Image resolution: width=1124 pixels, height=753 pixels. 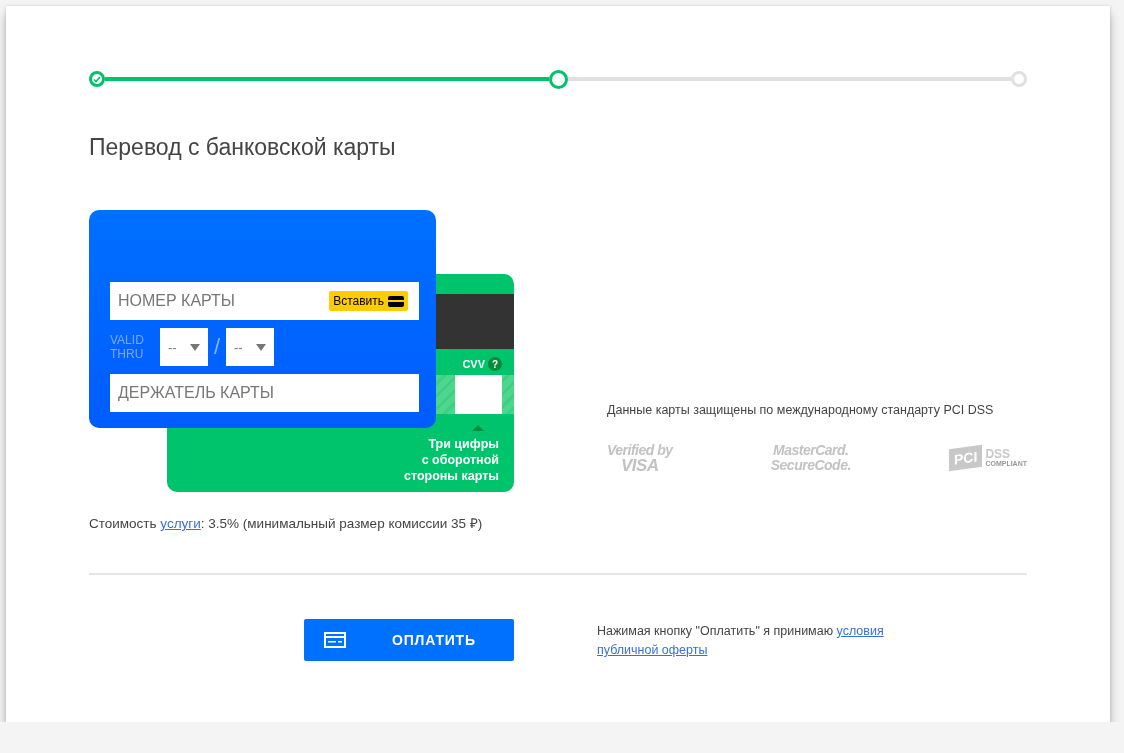 What do you see at coordinates (180, 523) in the screenshot?
I see `services-link: услуги` at bounding box center [180, 523].